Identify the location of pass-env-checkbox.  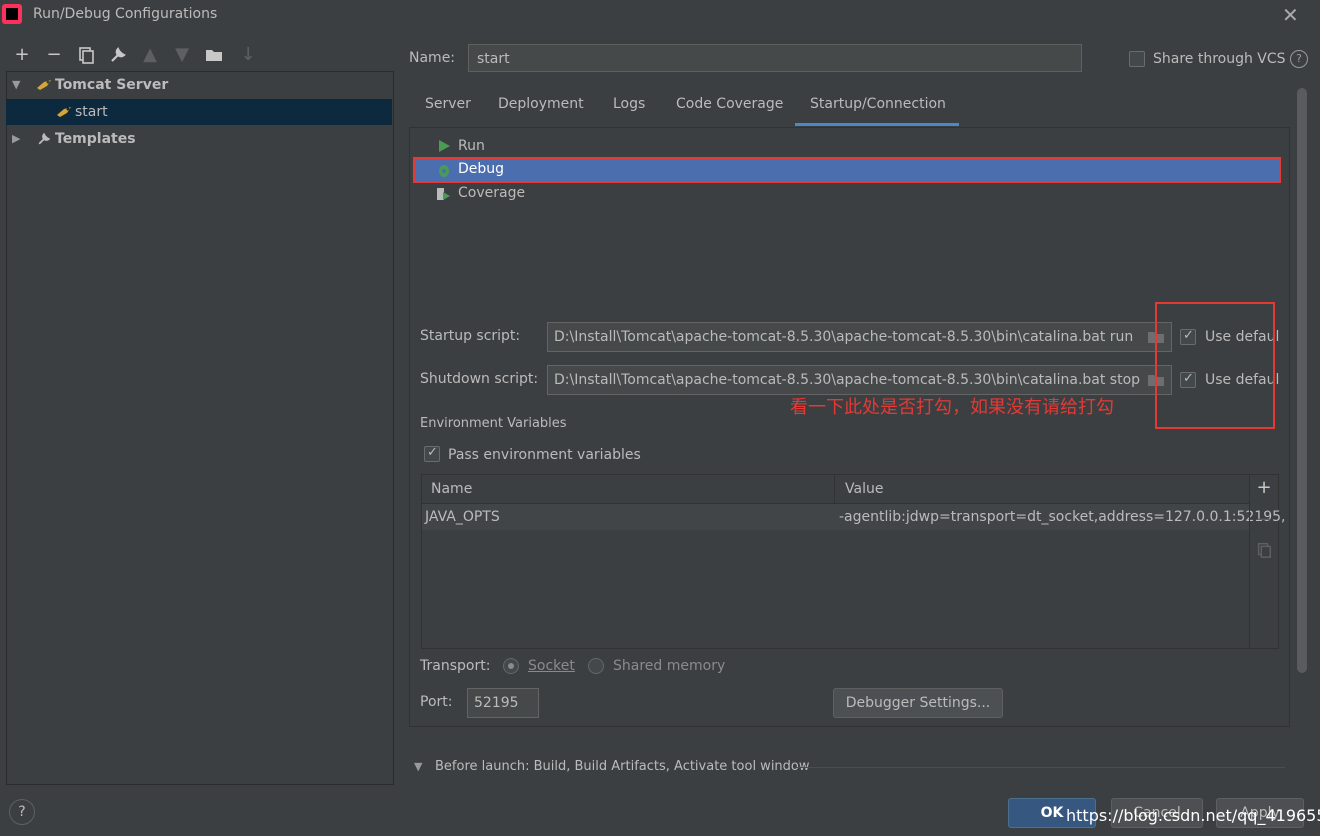
(432, 453).